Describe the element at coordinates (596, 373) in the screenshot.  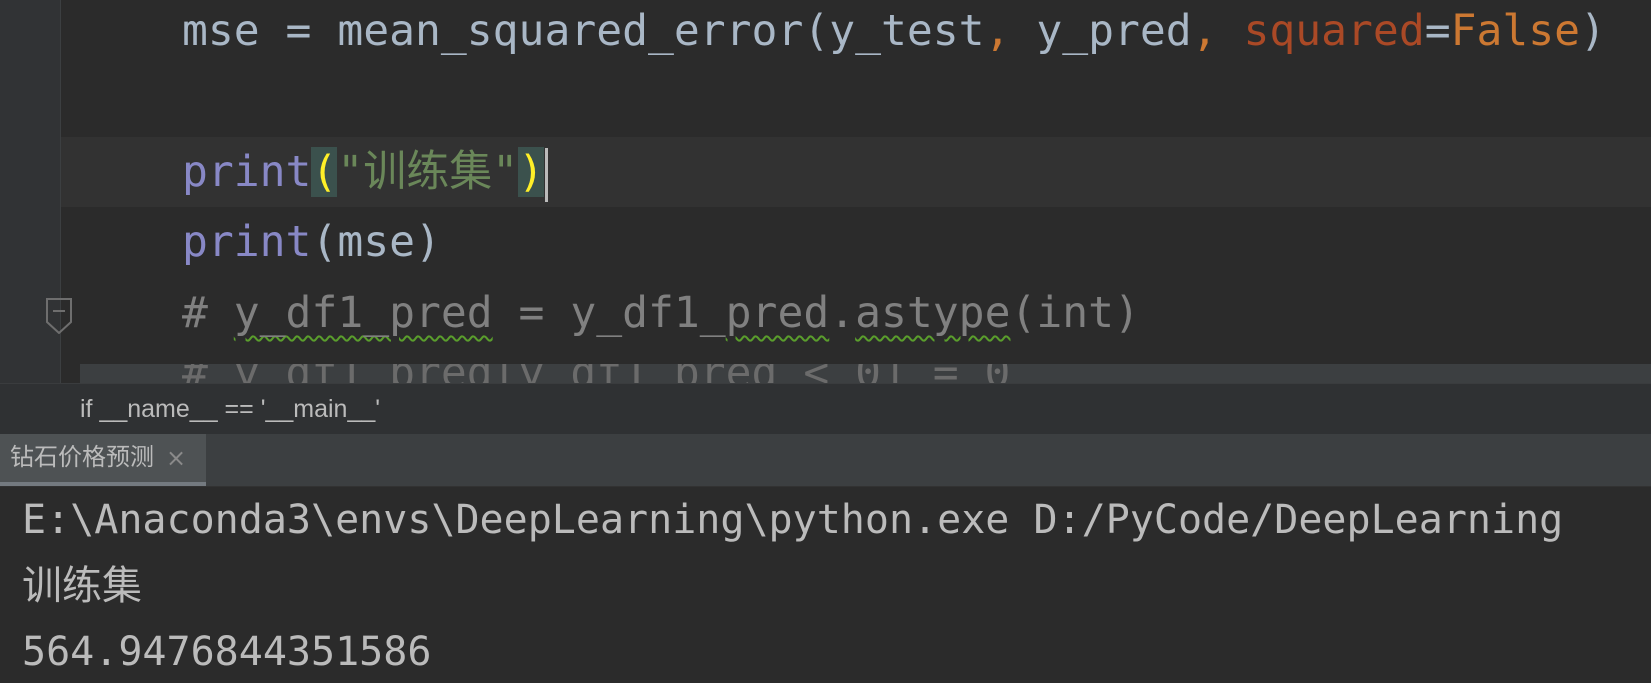
I see `token-comment-partial: # y_df1_pred[y_df1_pred < 0] = 0` at that location.